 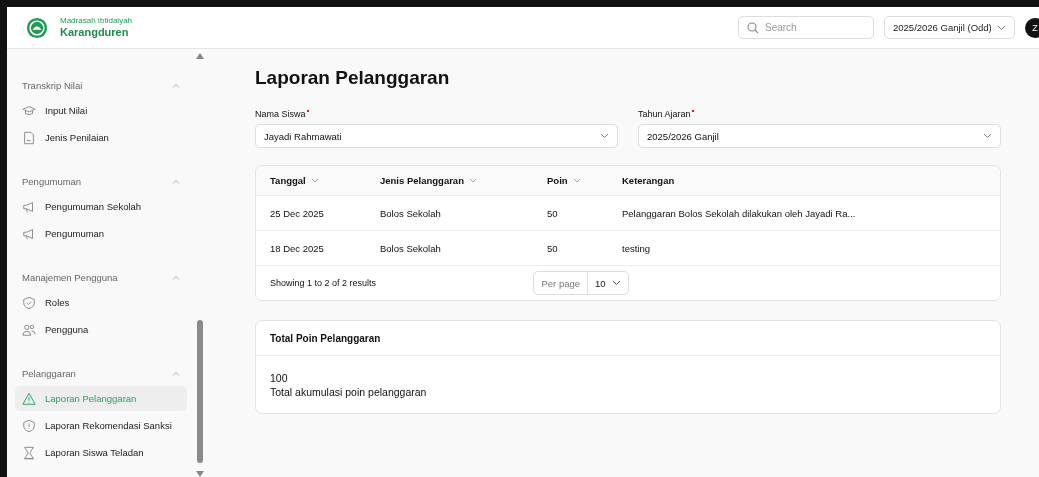 I want to click on warning-icon, so click(x=29, y=398).